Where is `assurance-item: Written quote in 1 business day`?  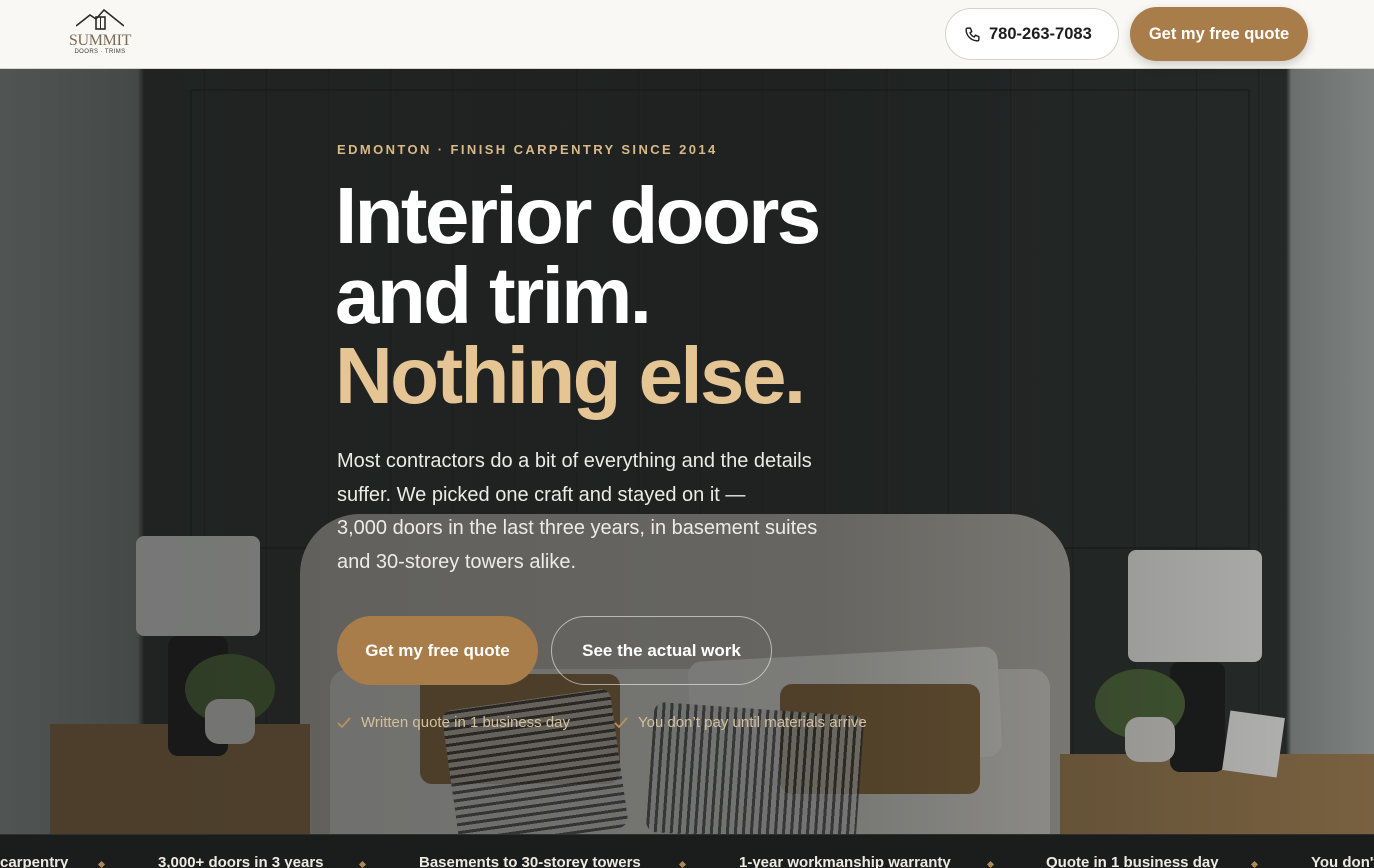
assurance-item: Written quote in 1 business day is located at coordinates (453, 722).